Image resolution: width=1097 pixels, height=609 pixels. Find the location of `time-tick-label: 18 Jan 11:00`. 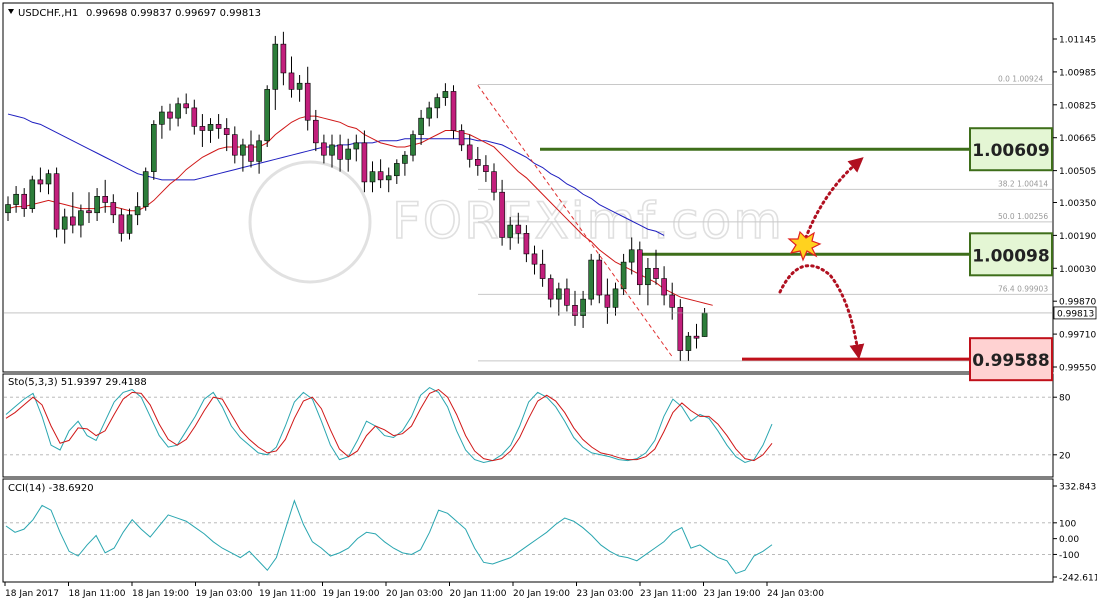

time-tick-label: 18 Jan 11:00 is located at coordinates (97, 594).